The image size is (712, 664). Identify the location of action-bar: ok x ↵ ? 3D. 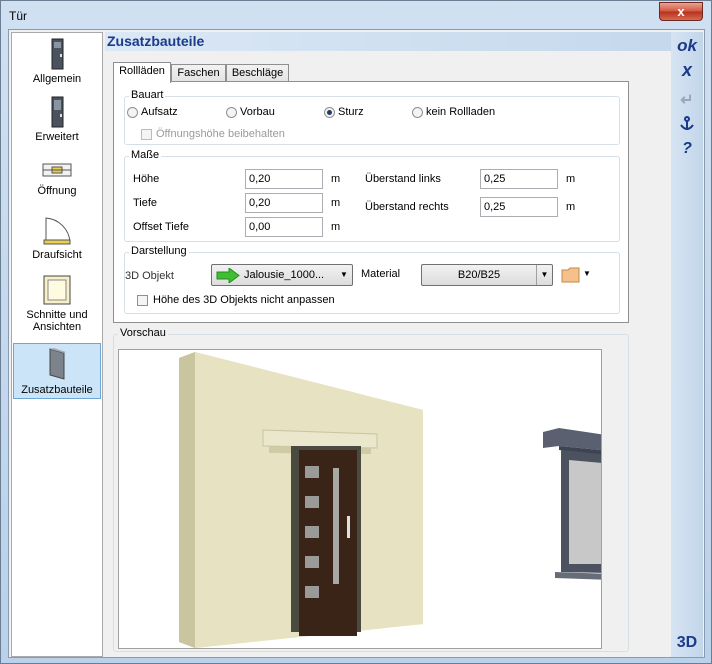
(687, 344).